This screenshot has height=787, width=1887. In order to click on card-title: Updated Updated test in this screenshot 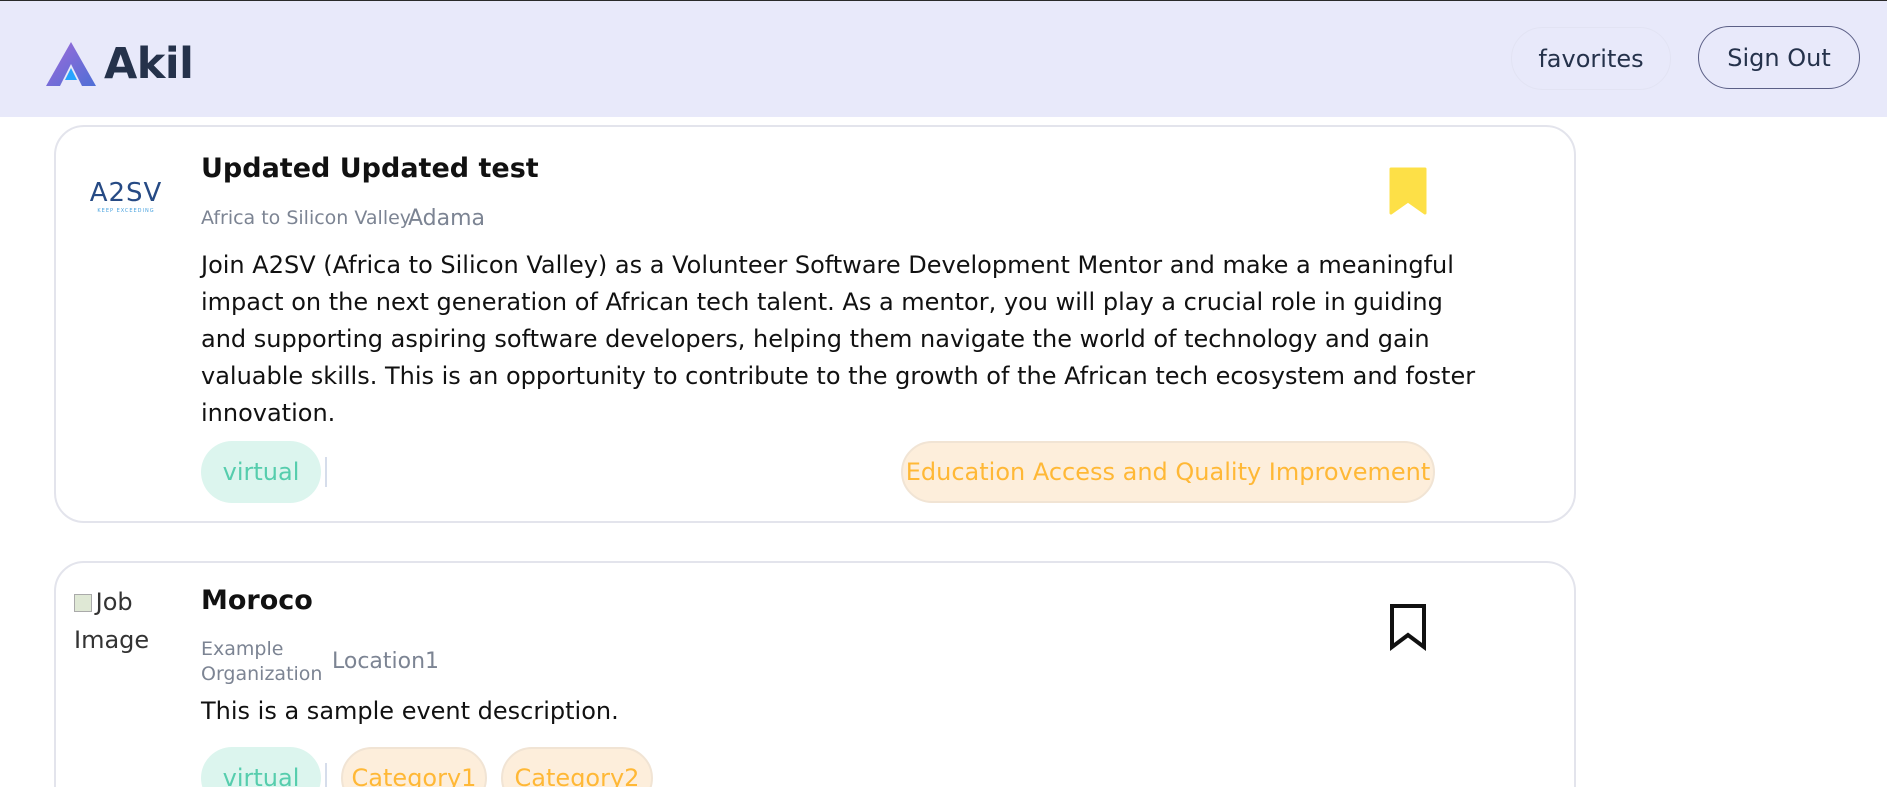, I will do `click(370, 168)`.